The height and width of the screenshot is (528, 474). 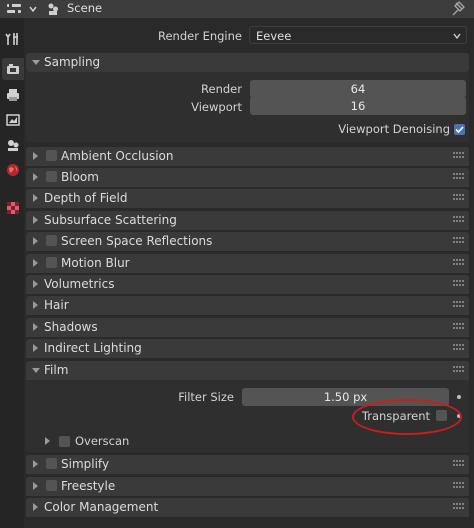 I want to click on panel-title-hair: Hair, so click(x=56, y=305).